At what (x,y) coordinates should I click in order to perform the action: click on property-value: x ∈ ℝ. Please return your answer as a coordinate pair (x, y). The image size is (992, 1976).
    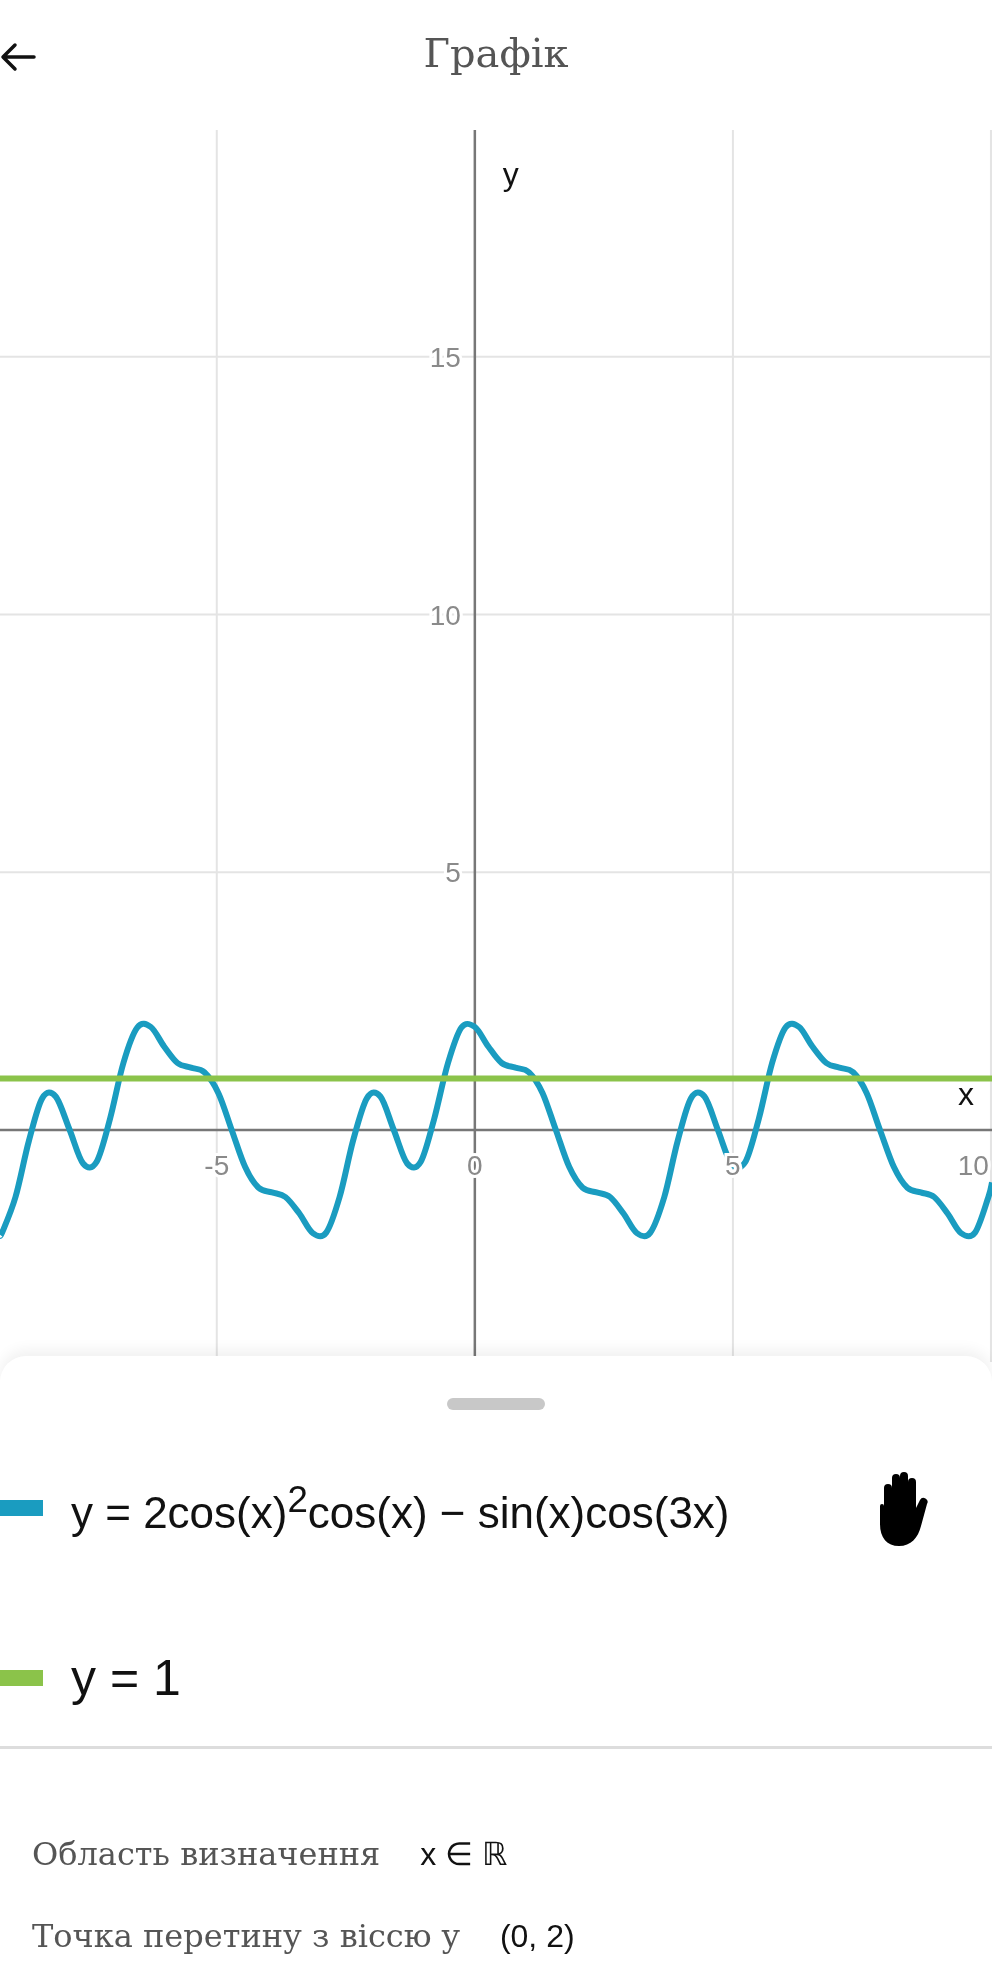
    Looking at the image, I should click on (464, 1854).